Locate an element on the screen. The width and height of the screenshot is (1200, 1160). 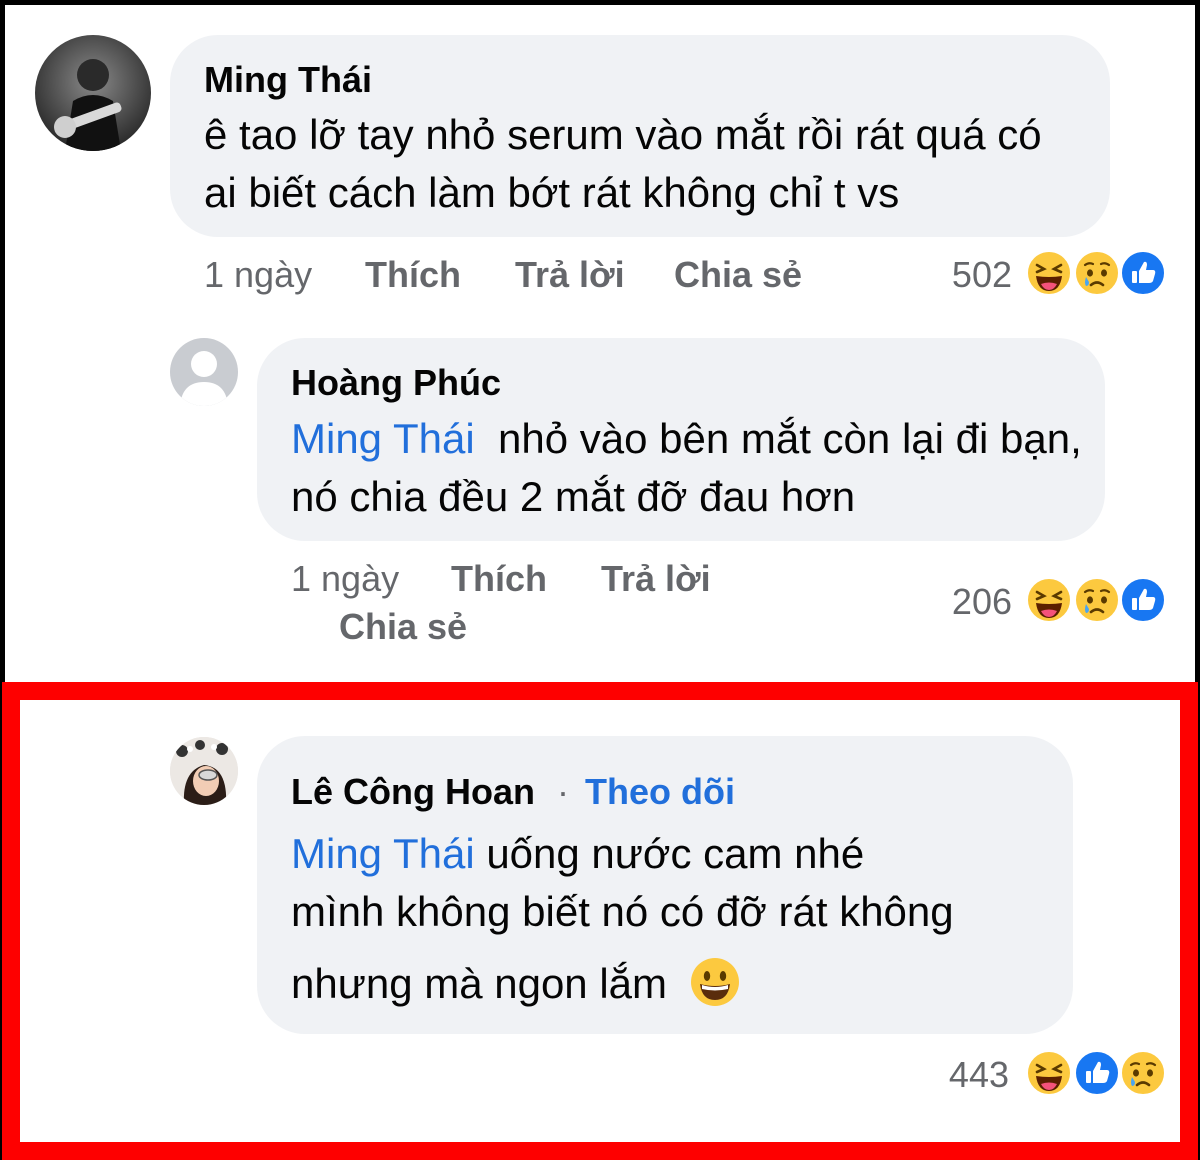
avatar-default is located at coordinates (204, 372).